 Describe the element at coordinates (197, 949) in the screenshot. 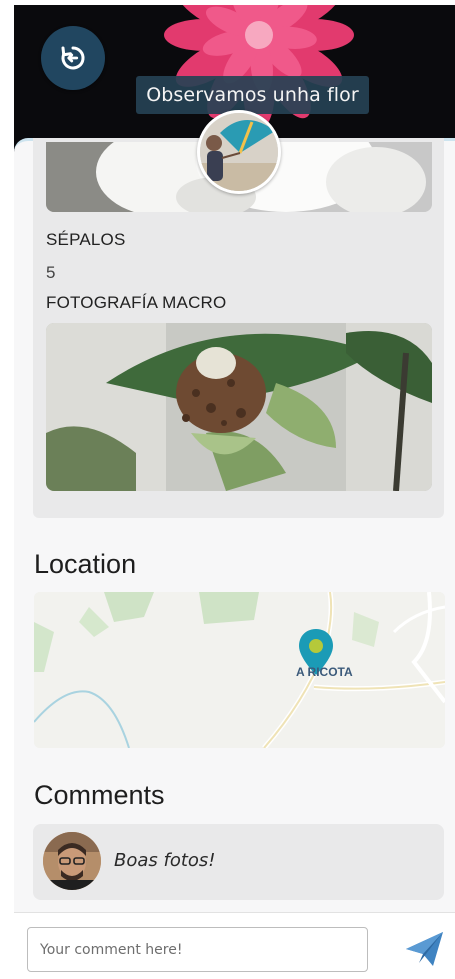

I see `comment-input` at that location.